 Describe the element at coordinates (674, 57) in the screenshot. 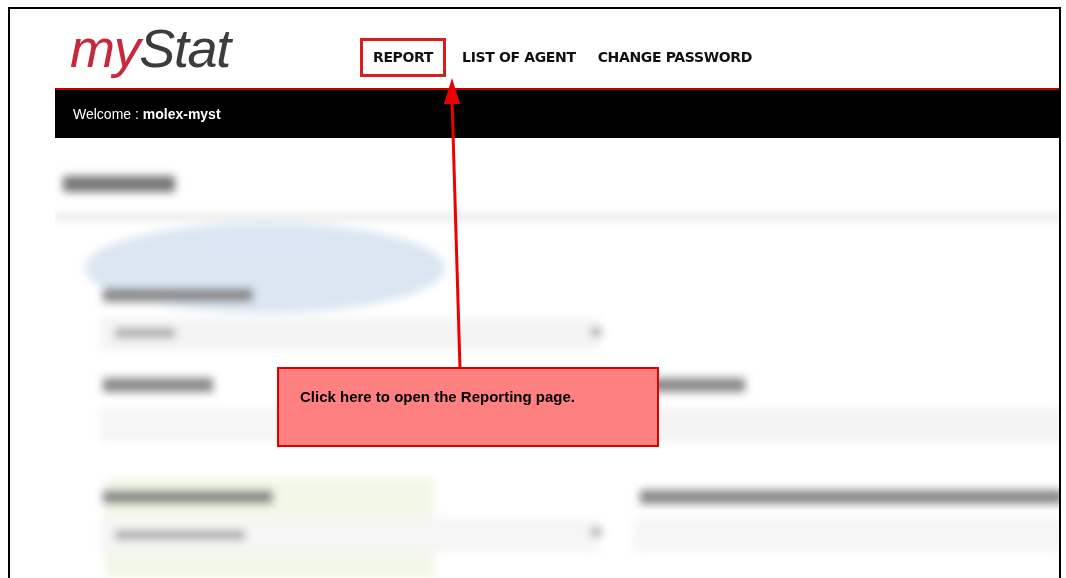

I see `nav-link: CHANGE PASSWORD` at that location.